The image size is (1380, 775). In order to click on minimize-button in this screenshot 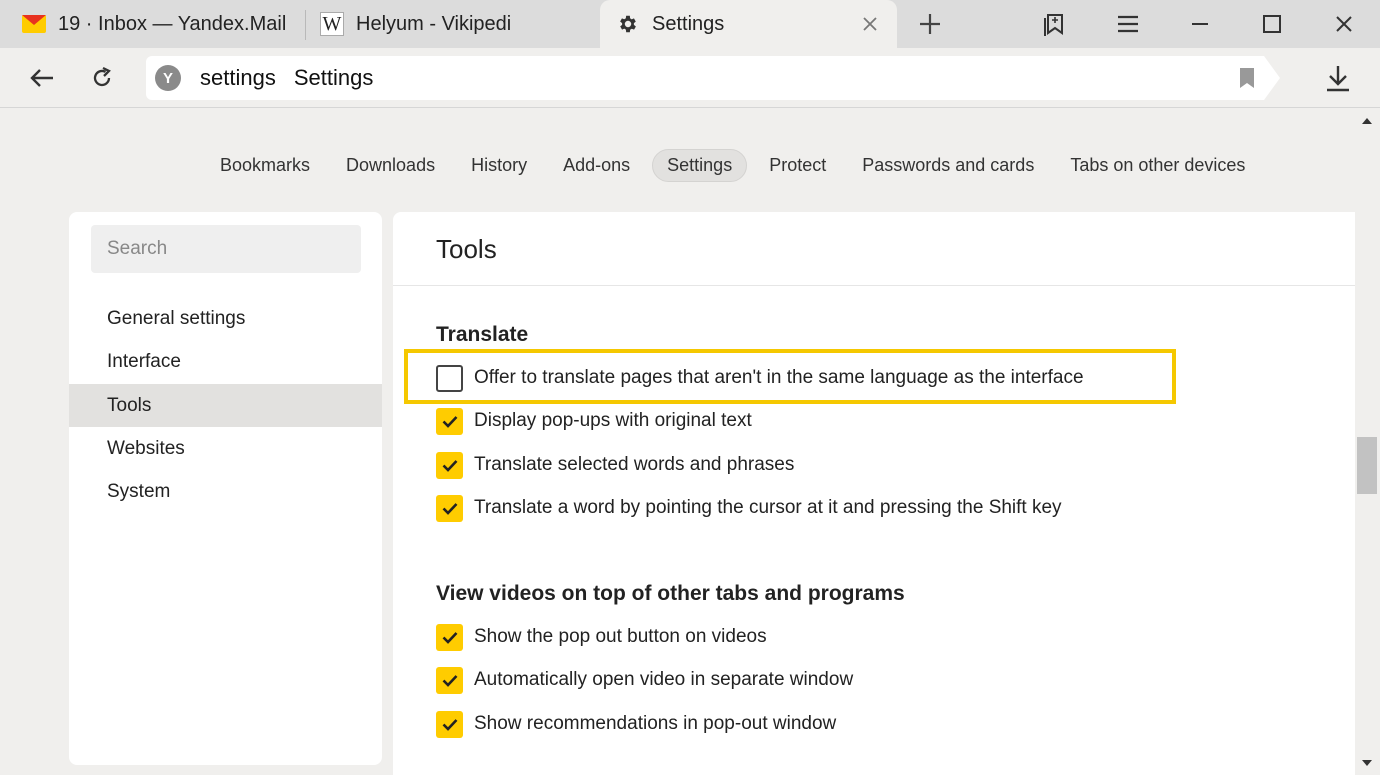, I will do `click(1200, 24)`.